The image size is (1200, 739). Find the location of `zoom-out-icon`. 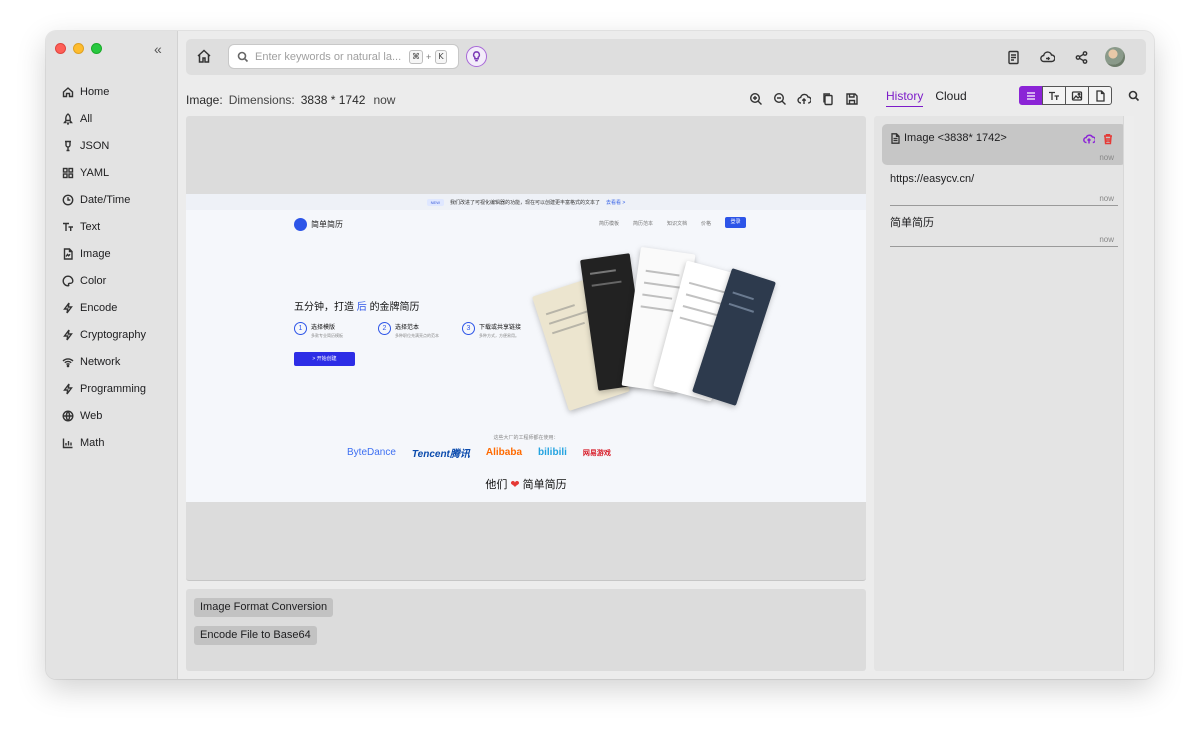

zoom-out-icon is located at coordinates (780, 99).